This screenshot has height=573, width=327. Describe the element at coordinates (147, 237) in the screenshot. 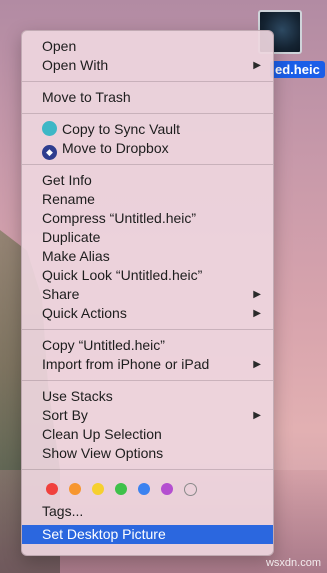

I see `menu-item-duplicate: Duplicate` at that location.